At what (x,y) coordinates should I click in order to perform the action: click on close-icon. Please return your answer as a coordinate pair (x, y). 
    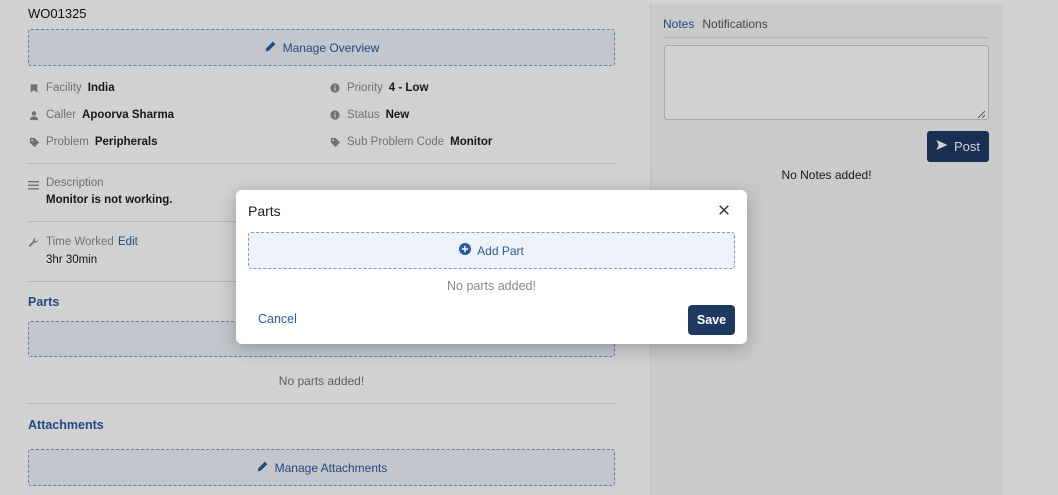
    Looking at the image, I should click on (725, 211).